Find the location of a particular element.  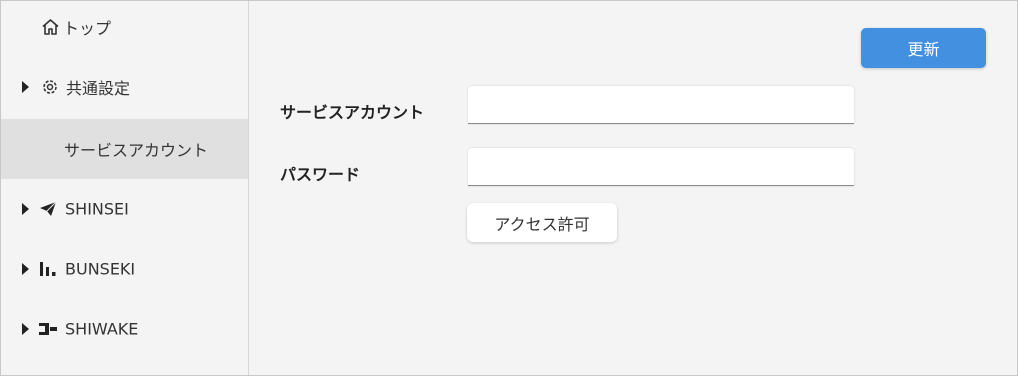

sidebar-item-shiwake: SHIWAKE is located at coordinates (124, 329).